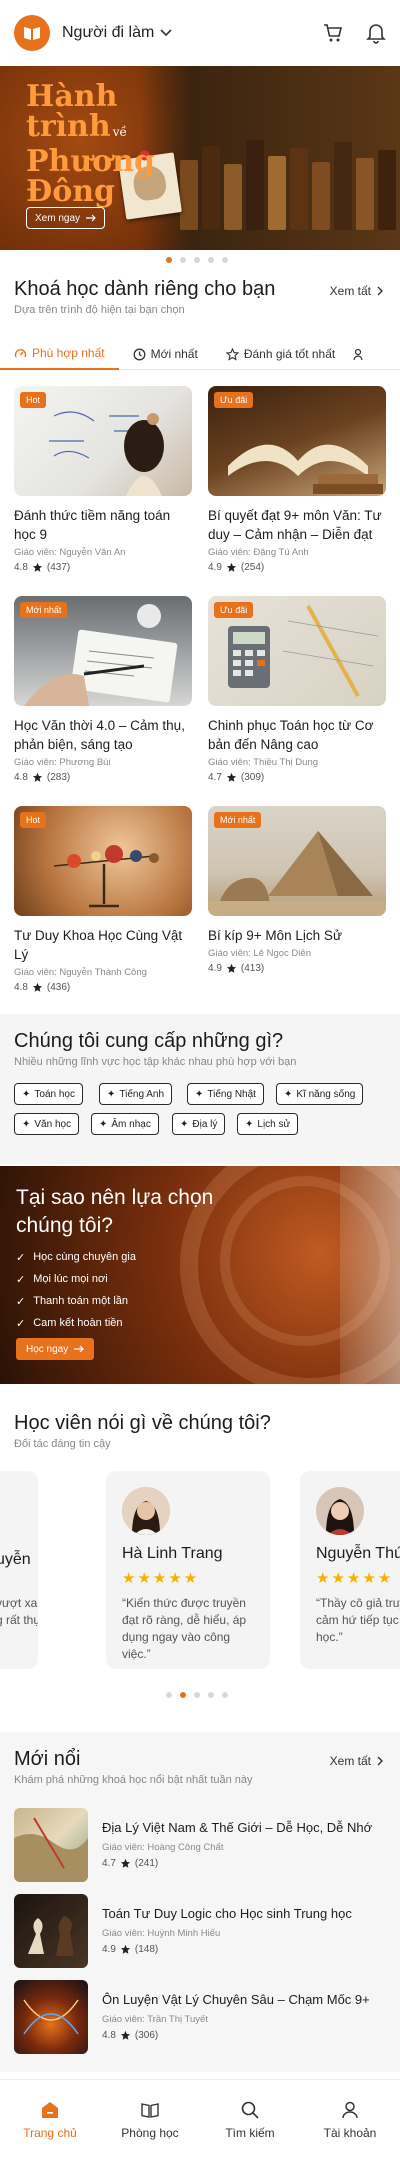 This screenshot has width=400, height=2159. What do you see at coordinates (163, 1847) in the screenshot?
I see `course-teacher: Giáo viên: Hoàng Công Chất` at bounding box center [163, 1847].